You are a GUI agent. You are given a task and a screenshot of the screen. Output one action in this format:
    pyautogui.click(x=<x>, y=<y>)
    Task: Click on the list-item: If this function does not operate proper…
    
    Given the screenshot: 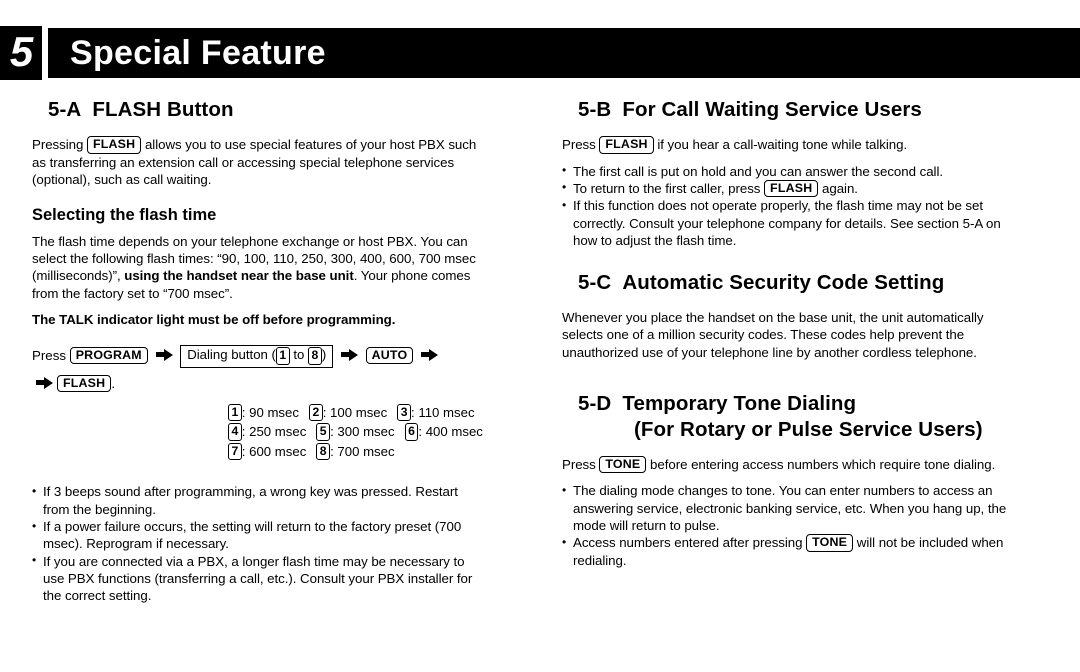 What is the action you would take?
    pyautogui.click(x=788, y=223)
    